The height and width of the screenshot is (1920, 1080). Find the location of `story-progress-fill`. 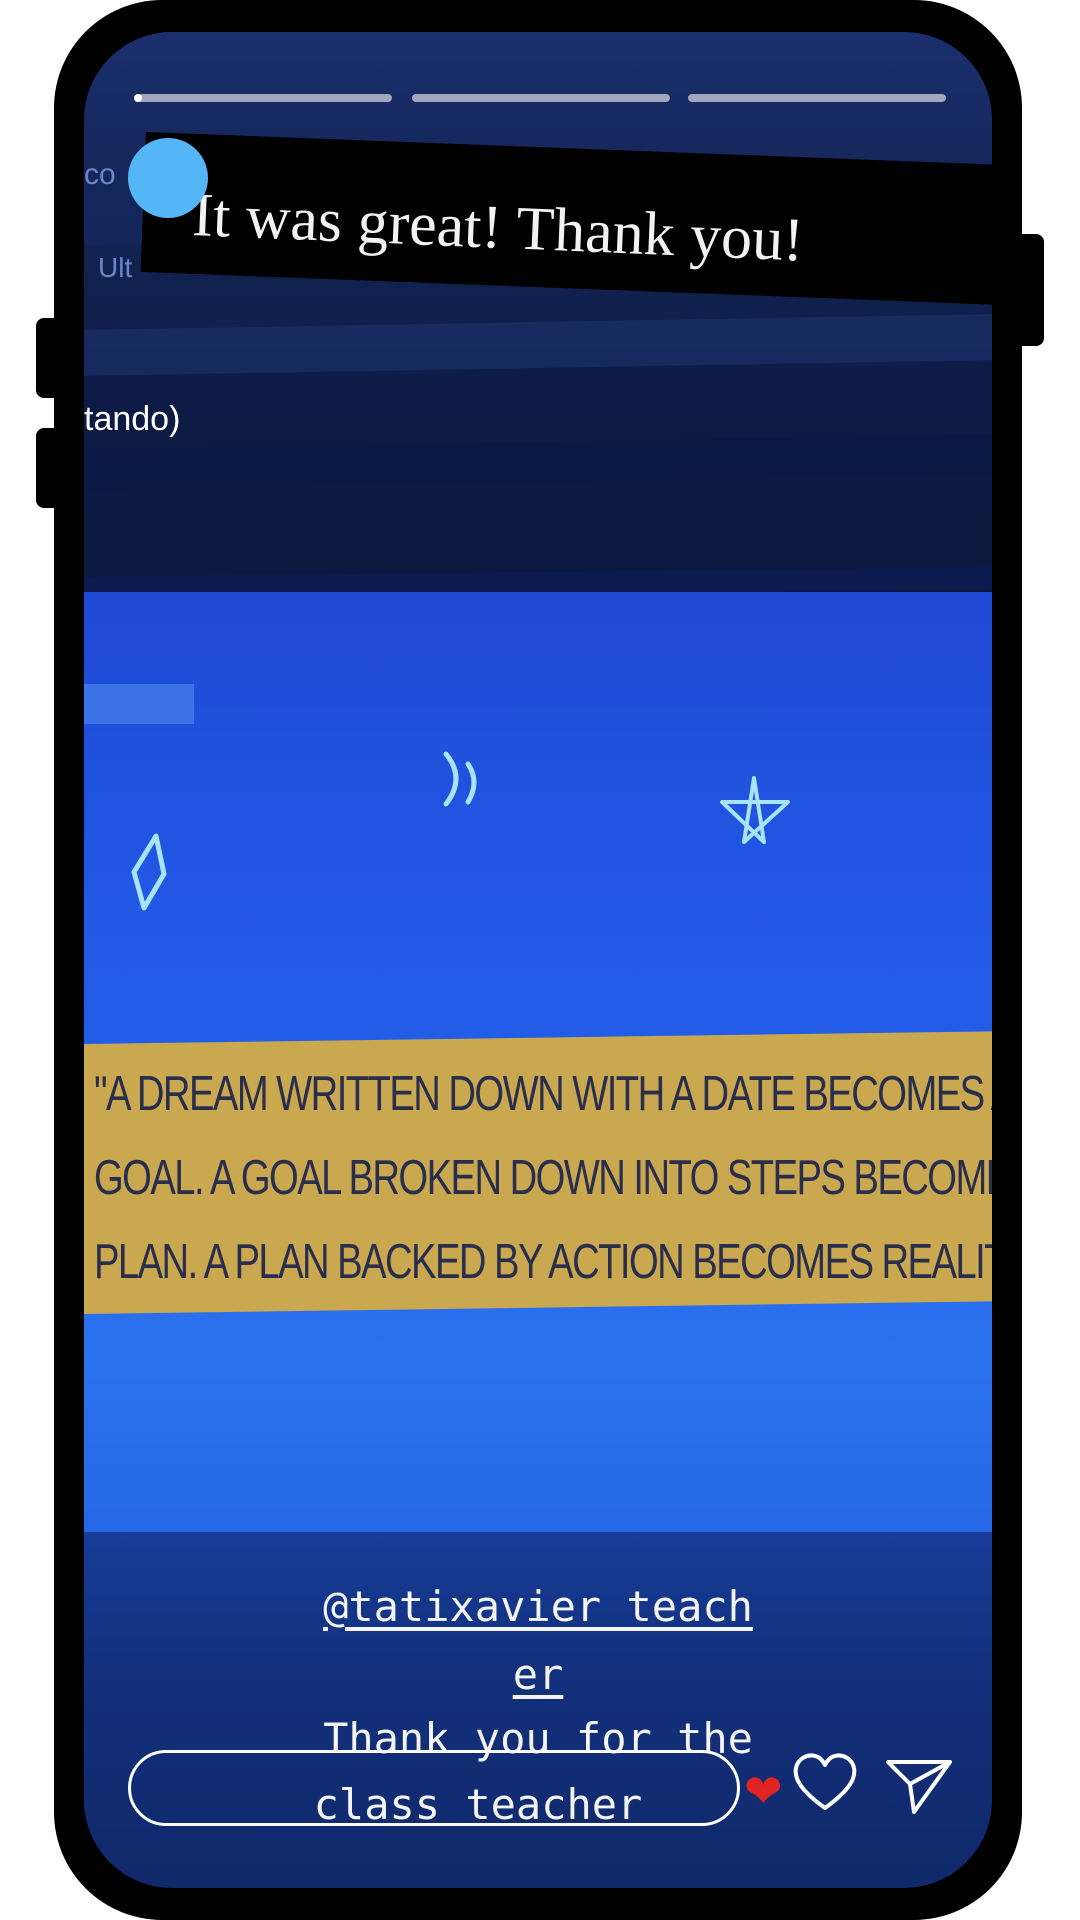

story-progress-fill is located at coordinates (138, 98).